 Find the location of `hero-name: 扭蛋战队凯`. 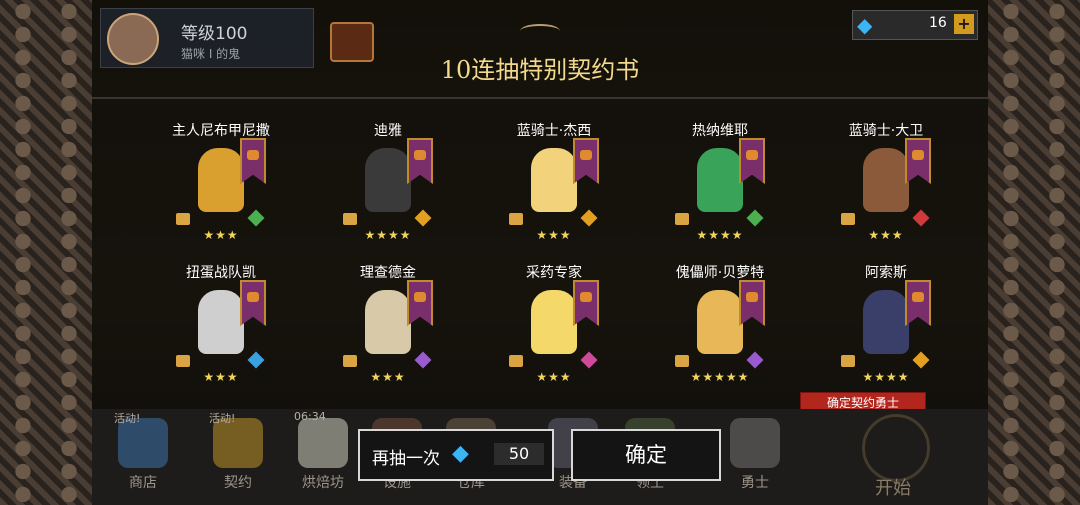

hero-name: 扭蛋战队凯 is located at coordinates (221, 273).